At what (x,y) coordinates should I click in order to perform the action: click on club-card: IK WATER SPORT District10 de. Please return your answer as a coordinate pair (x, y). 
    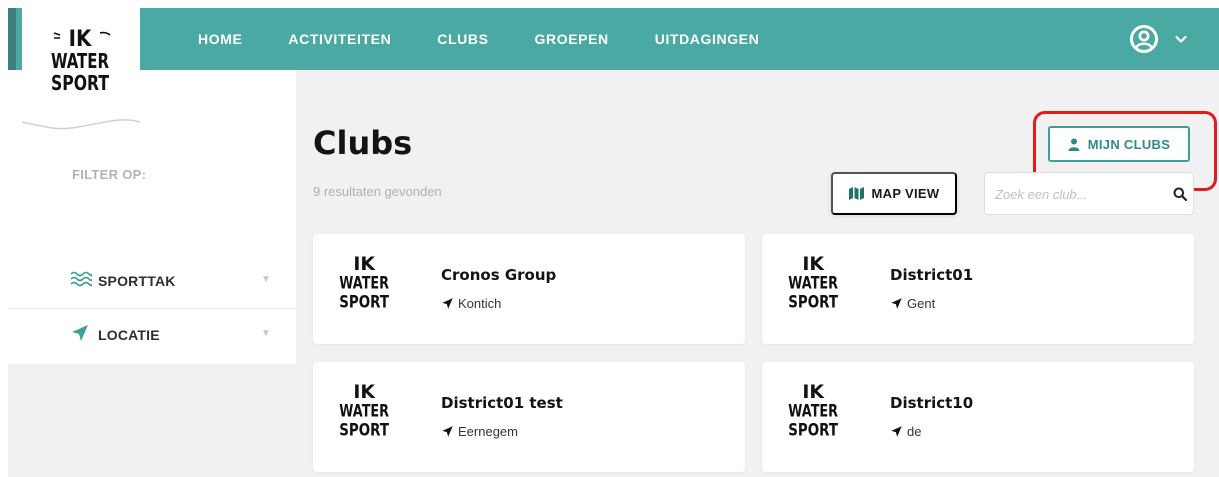
    Looking at the image, I should click on (978, 417).